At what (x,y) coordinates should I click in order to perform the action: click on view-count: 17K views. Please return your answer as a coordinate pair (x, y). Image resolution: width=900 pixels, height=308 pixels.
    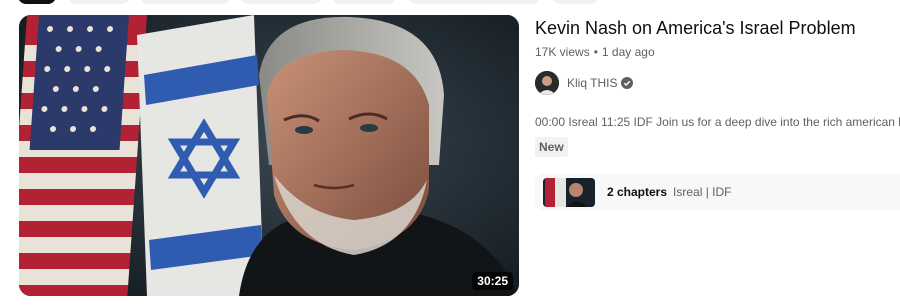
    Looking at the image, I should click on (562, 52).